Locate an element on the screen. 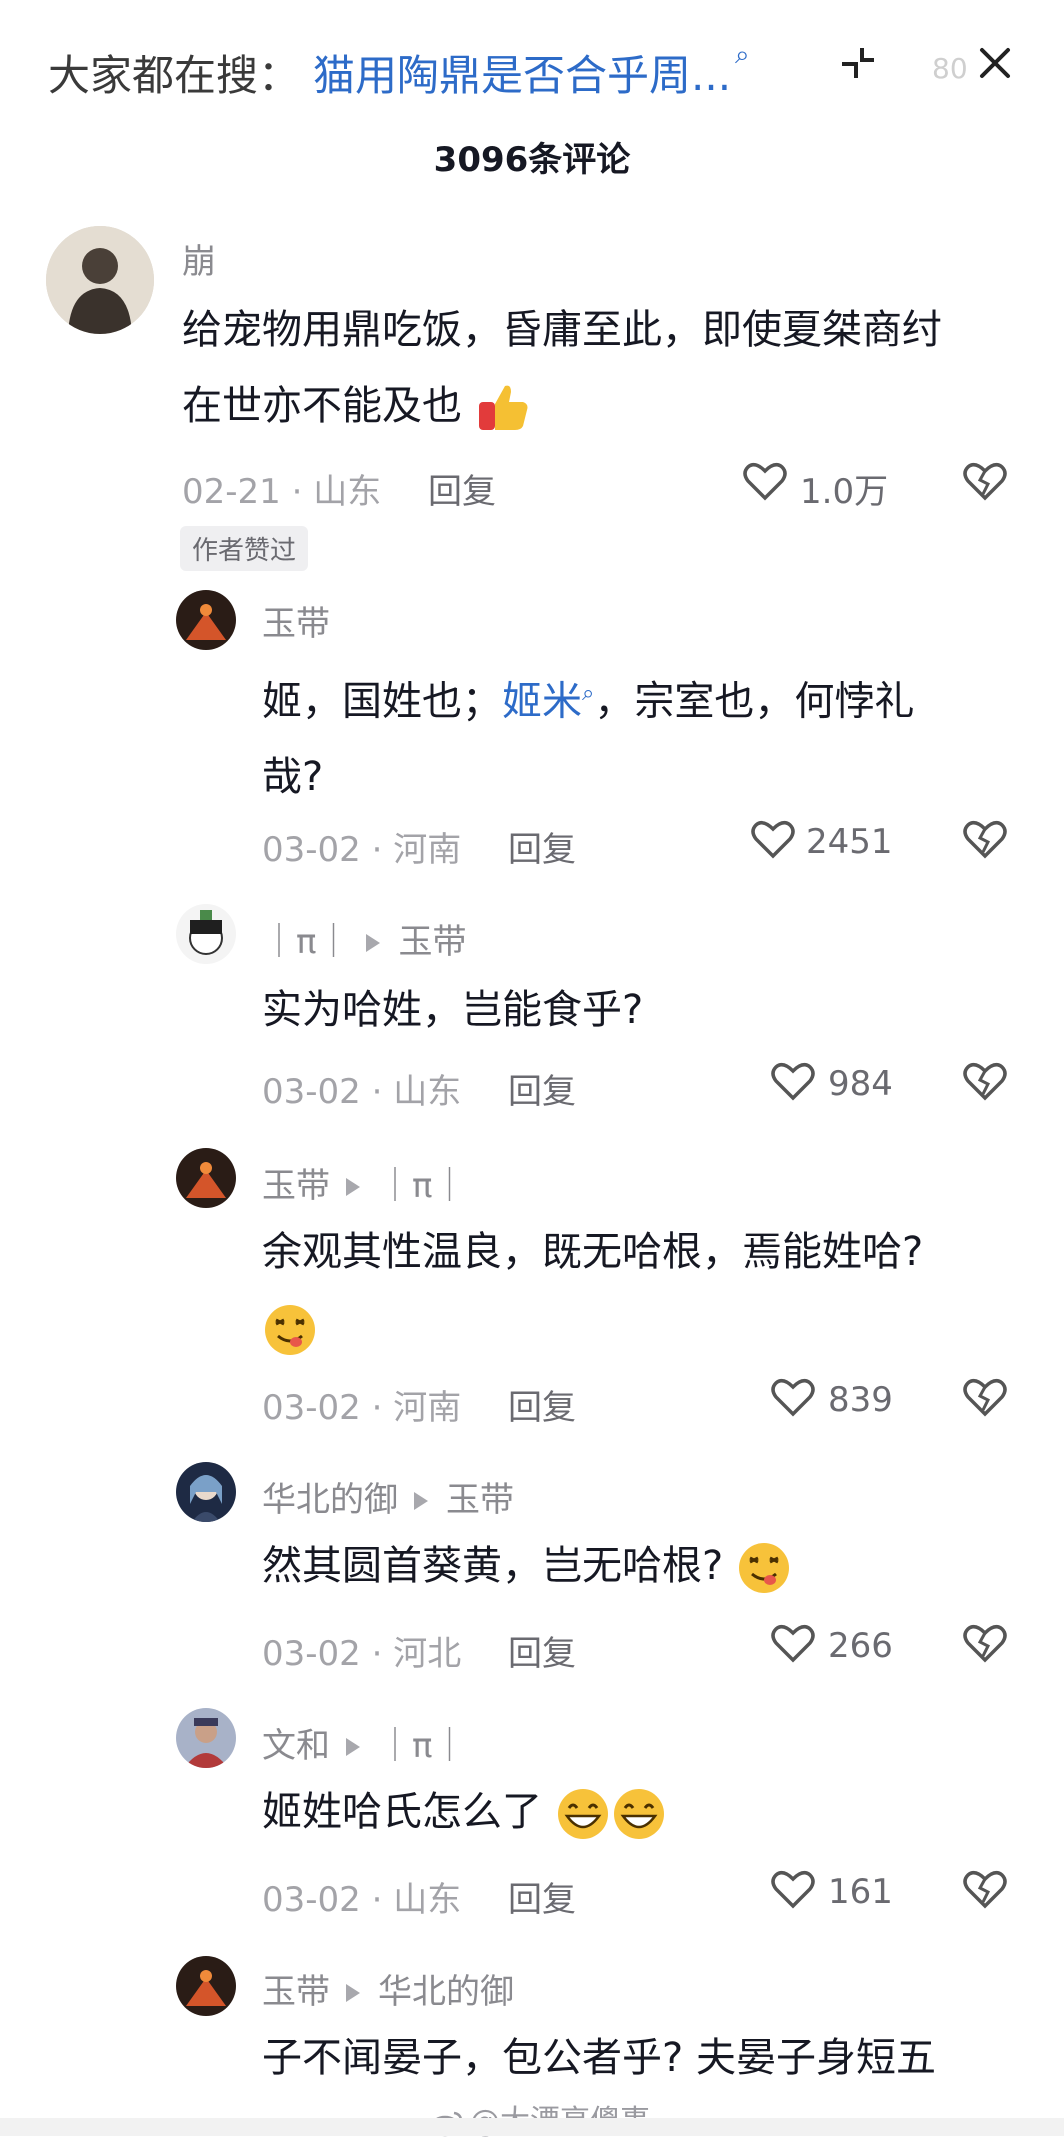 The height and width of the screenshot is (2140, 1064). faint-count: 80 is located at coordinates (950, 68).